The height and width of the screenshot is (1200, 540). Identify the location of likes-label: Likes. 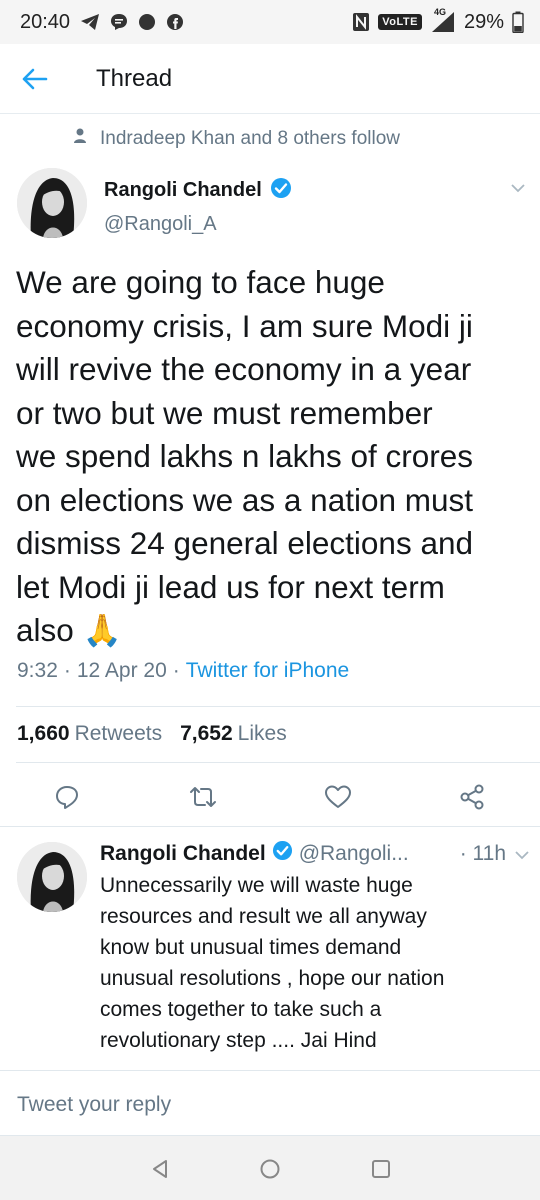
(262, 733).